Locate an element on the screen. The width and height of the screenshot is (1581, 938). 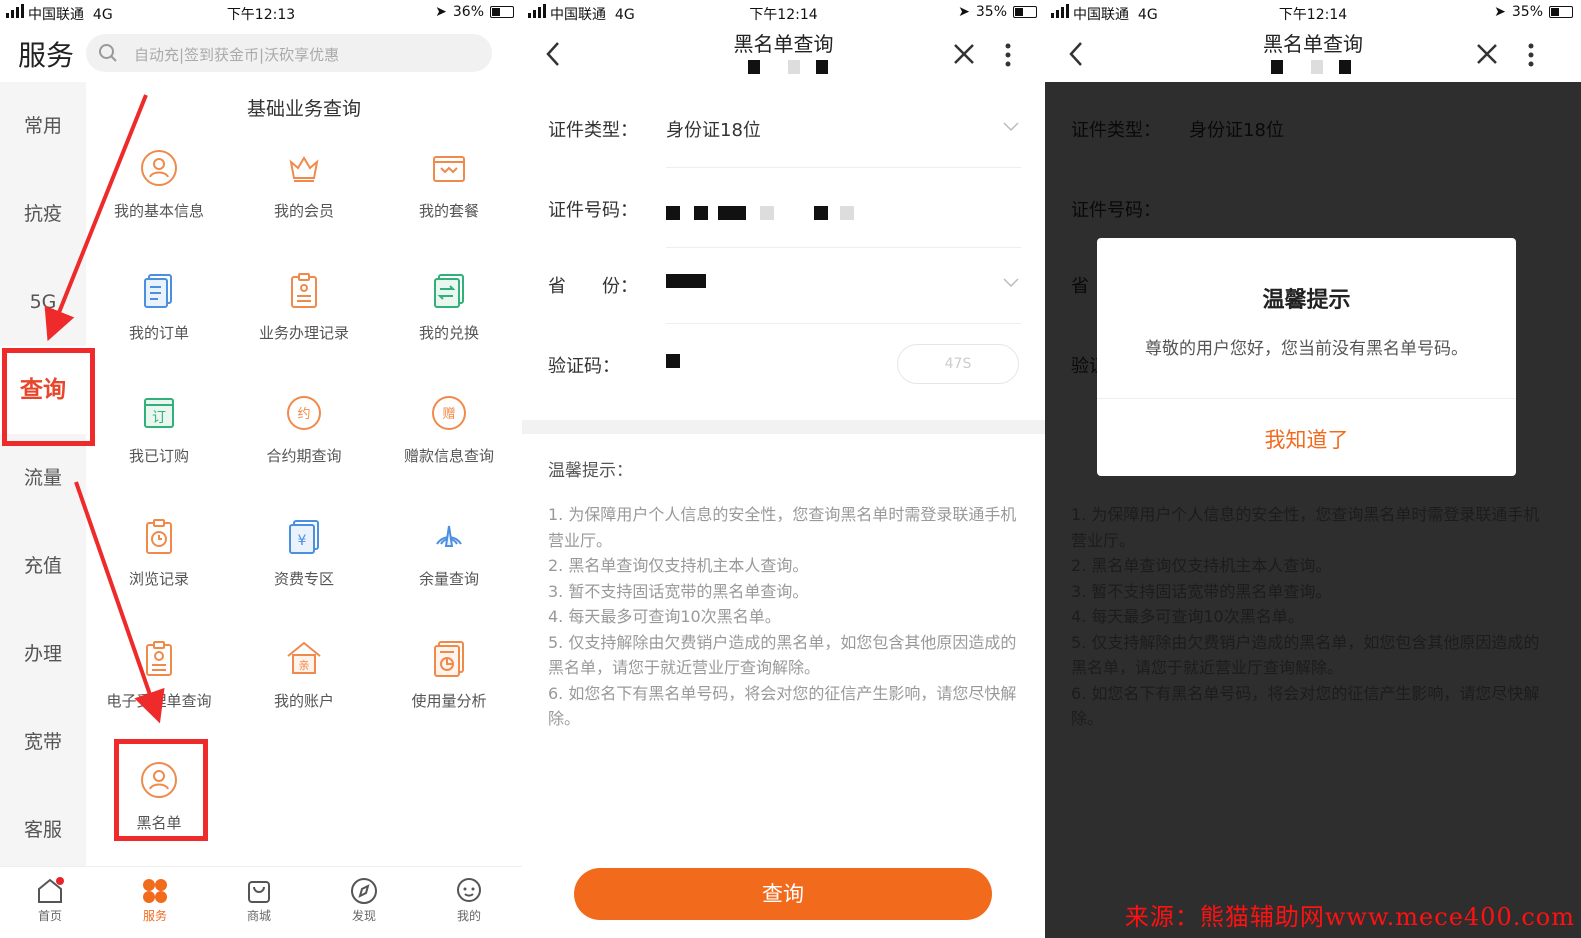
gift-money-icon: 赠 is located at coordinates (449, 413).